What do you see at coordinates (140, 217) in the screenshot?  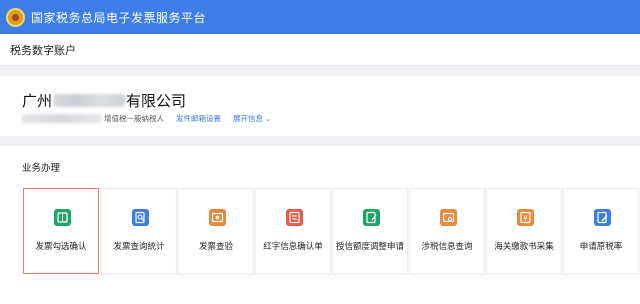 I see `invoice-search-icon` at bounding box center [140, 217].